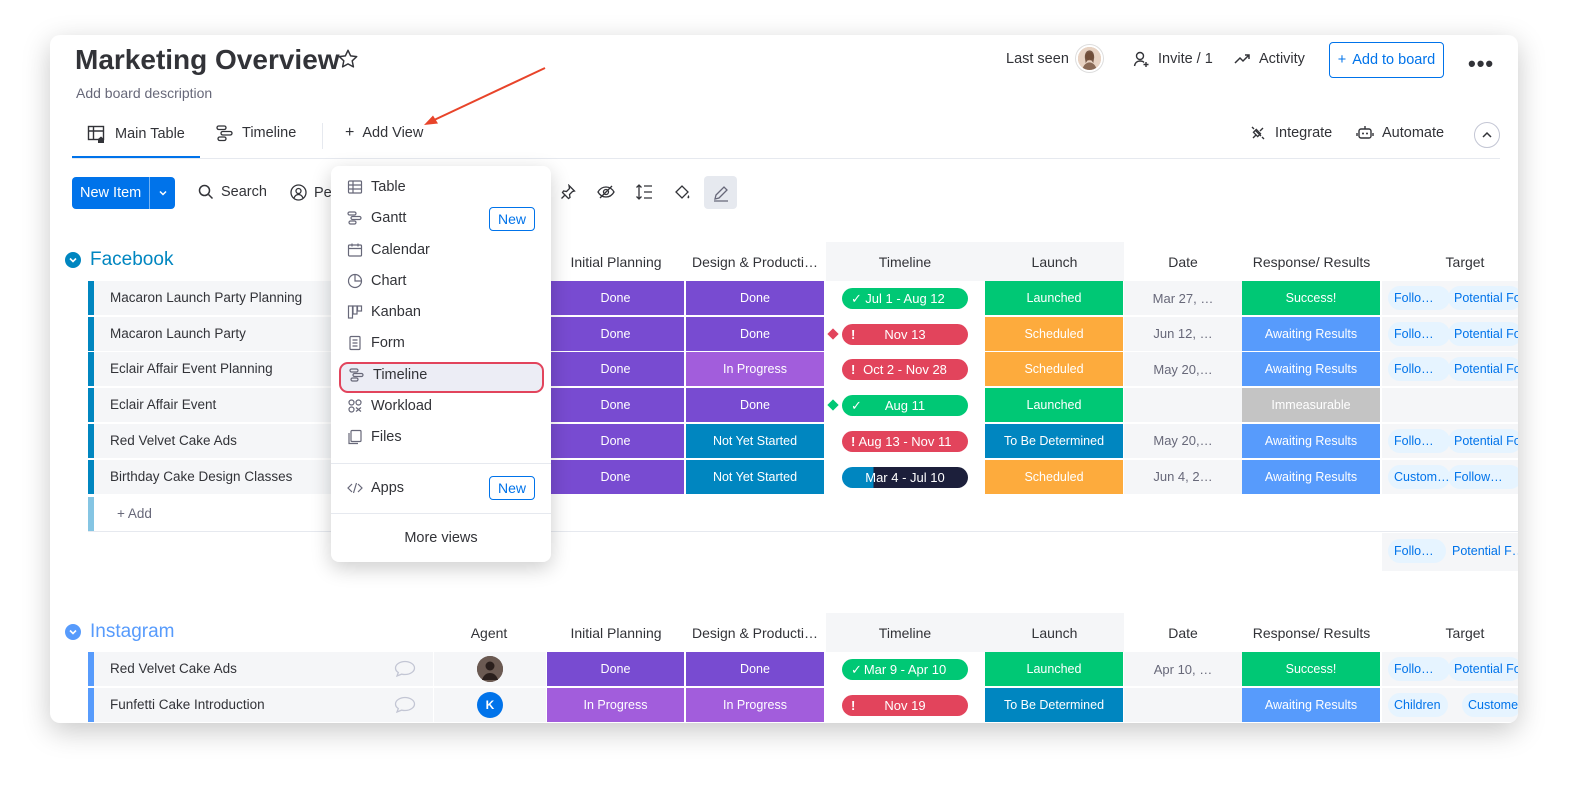 This screenshot has height=790, width=1569. I want to click on more-views-button: More views, so click(441, 538).